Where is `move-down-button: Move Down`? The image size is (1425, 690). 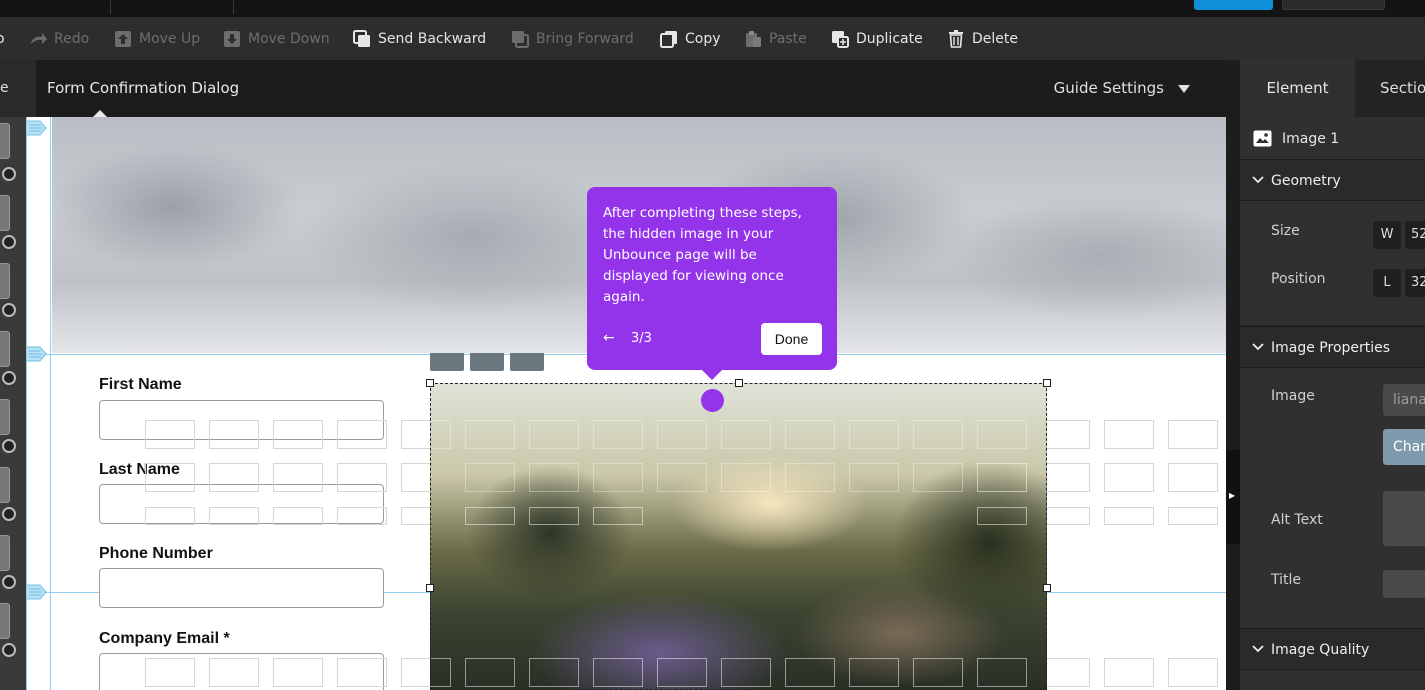
move-down-button: Move Down is located at coordinates (276, 39).